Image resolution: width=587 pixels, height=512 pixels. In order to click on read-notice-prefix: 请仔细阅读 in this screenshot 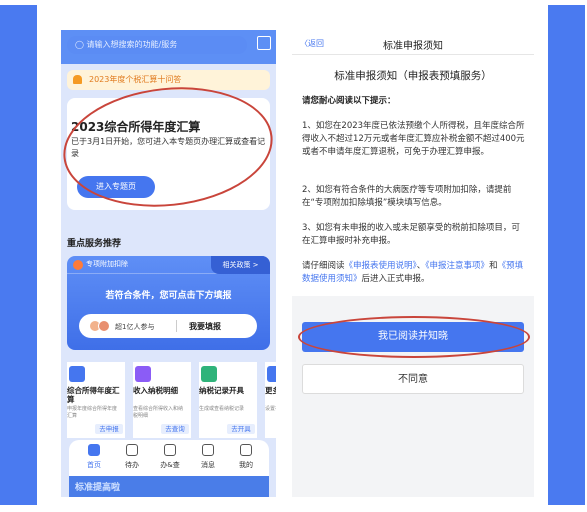, I will do `click(323, 266)`.